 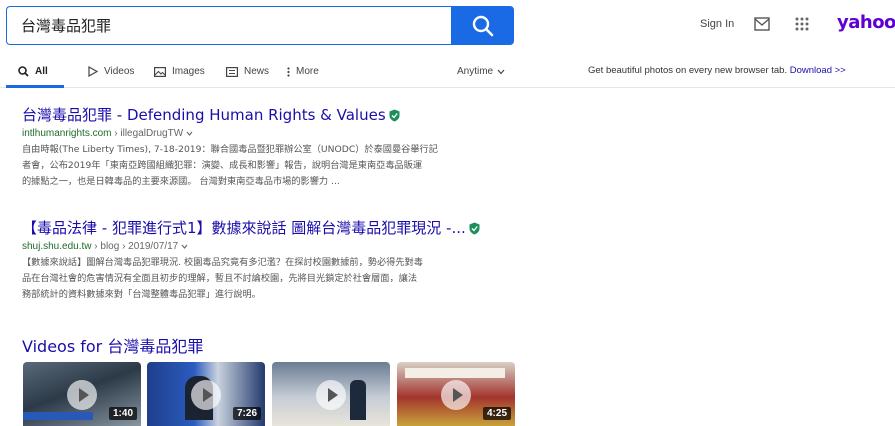 What do you see at coordinates (496, 413) in the screenshot?
I see `video-duration: 4:25` at bounding box center [496, 413].